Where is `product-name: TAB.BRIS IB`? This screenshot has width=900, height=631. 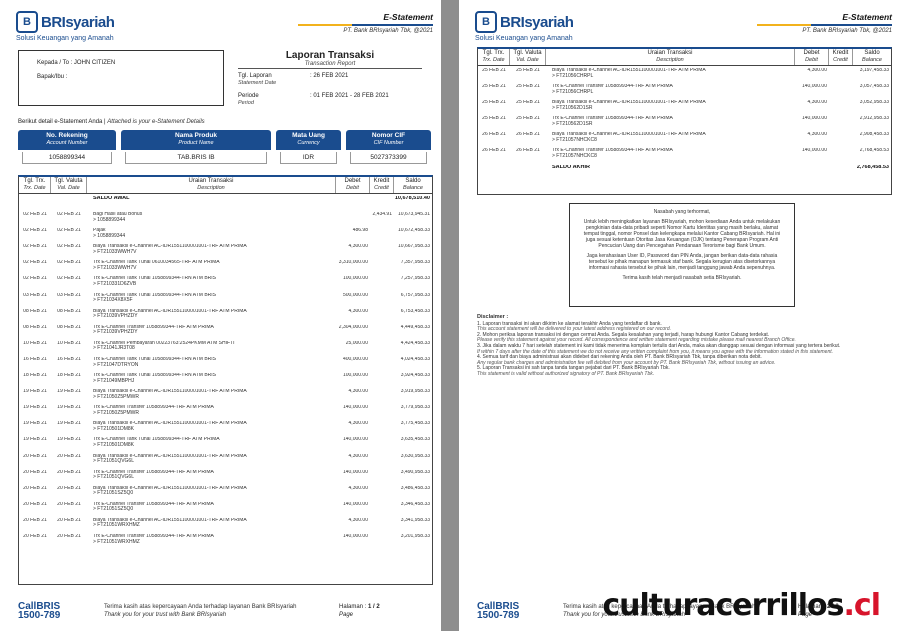
product-name: TAB.BRIS IB is located at coordinates (196, 158).